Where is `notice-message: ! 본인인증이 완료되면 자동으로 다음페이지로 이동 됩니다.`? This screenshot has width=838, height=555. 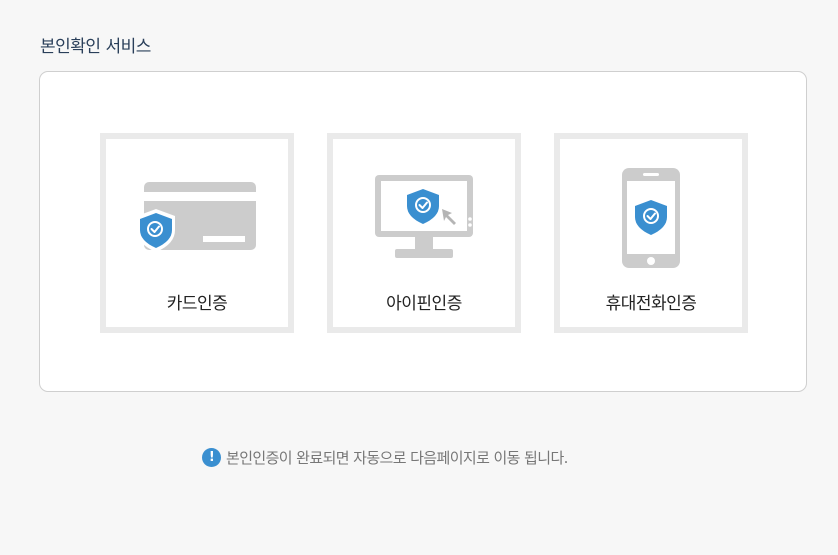 notice-message: ! 본인인증이 완료되면 자동으로 다음페이지로 이동 됩니다. is located at coordinates (385, 457).